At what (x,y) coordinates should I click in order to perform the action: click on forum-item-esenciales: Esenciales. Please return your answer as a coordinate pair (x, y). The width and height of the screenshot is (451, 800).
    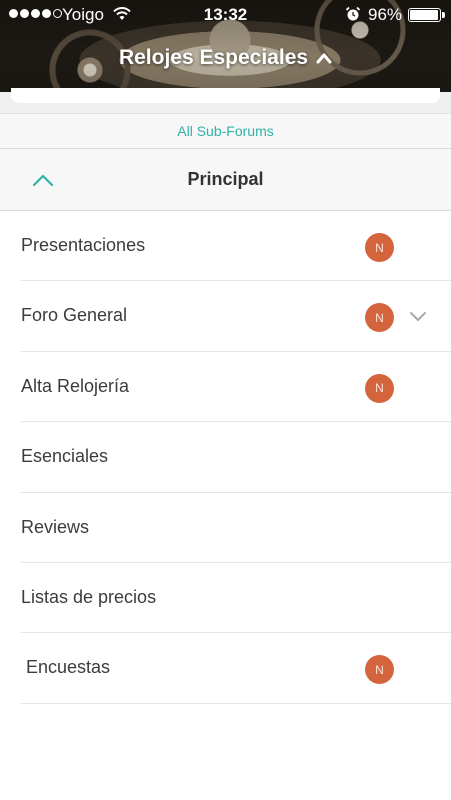
    Looking at the image, I should click on (236, 457).